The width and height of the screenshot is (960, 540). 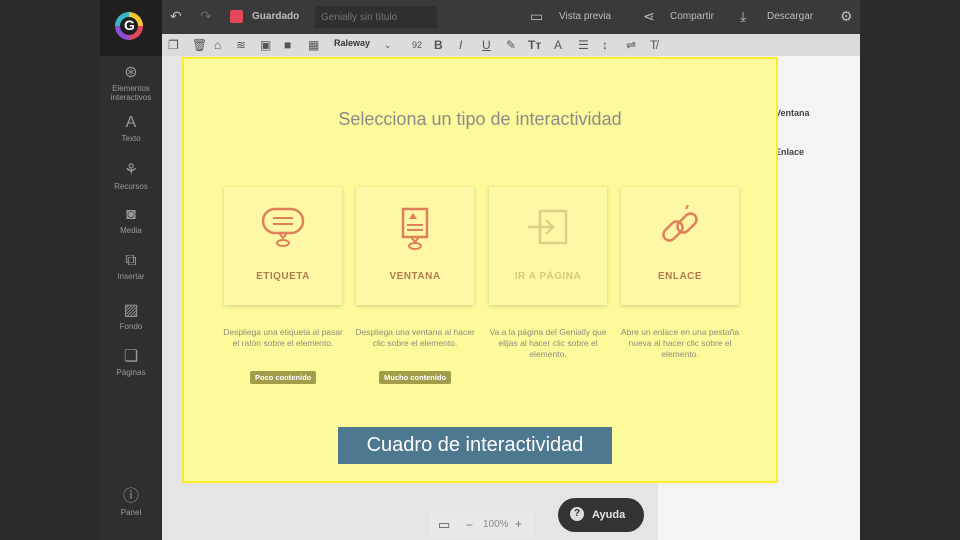 What do you see at coordinates (558, 45) in the screenshot?
I see `text-color-icon: A` at bounding box center [558, 45].